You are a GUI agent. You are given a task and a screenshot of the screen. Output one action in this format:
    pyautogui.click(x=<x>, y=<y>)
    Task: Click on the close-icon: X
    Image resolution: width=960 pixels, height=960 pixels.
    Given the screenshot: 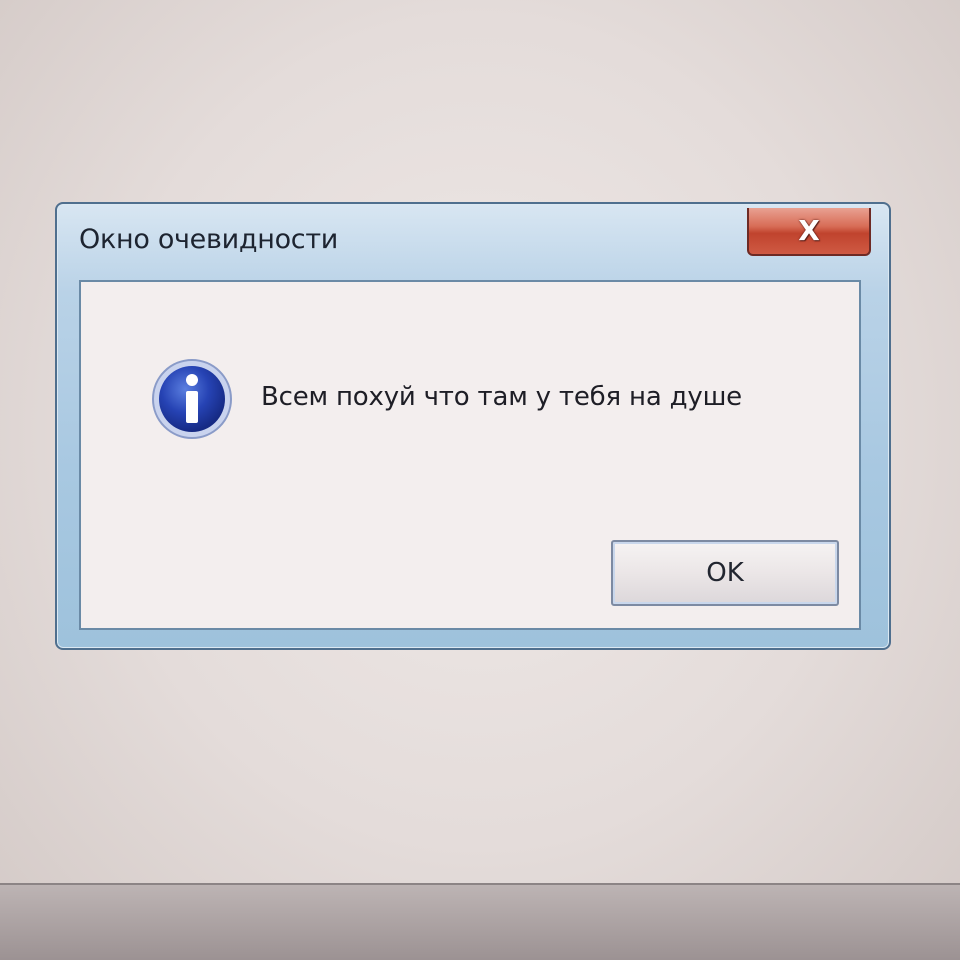 What is the action you would take?
    pyautogui.click(x=809, y=230)
    